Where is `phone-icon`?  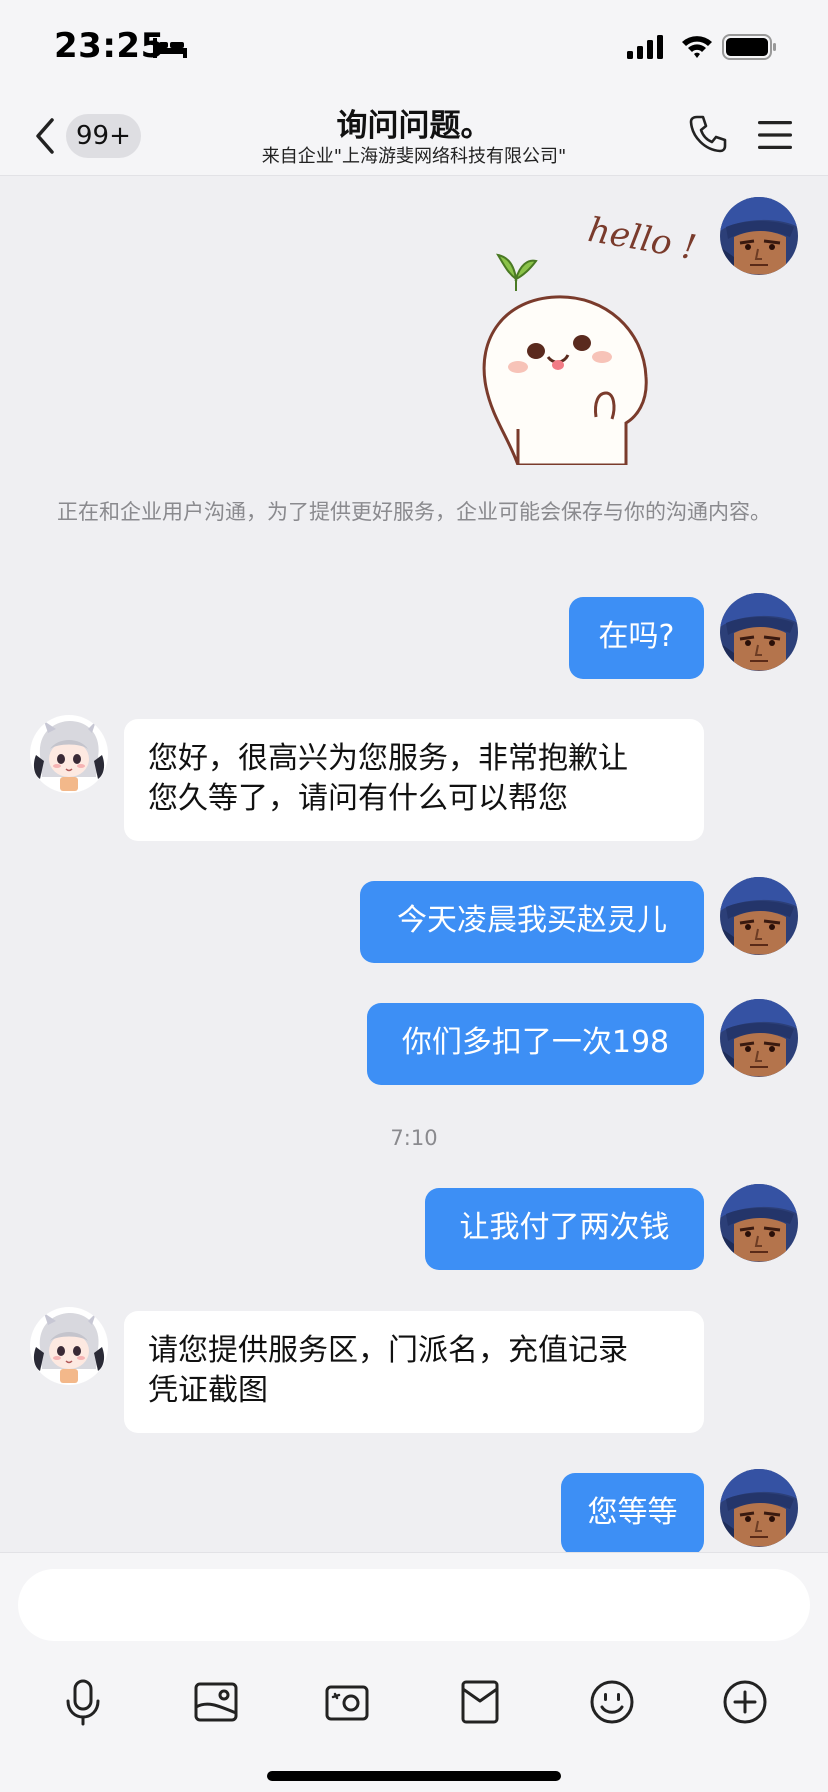
phone-icon is located at coordinates (708, 134).